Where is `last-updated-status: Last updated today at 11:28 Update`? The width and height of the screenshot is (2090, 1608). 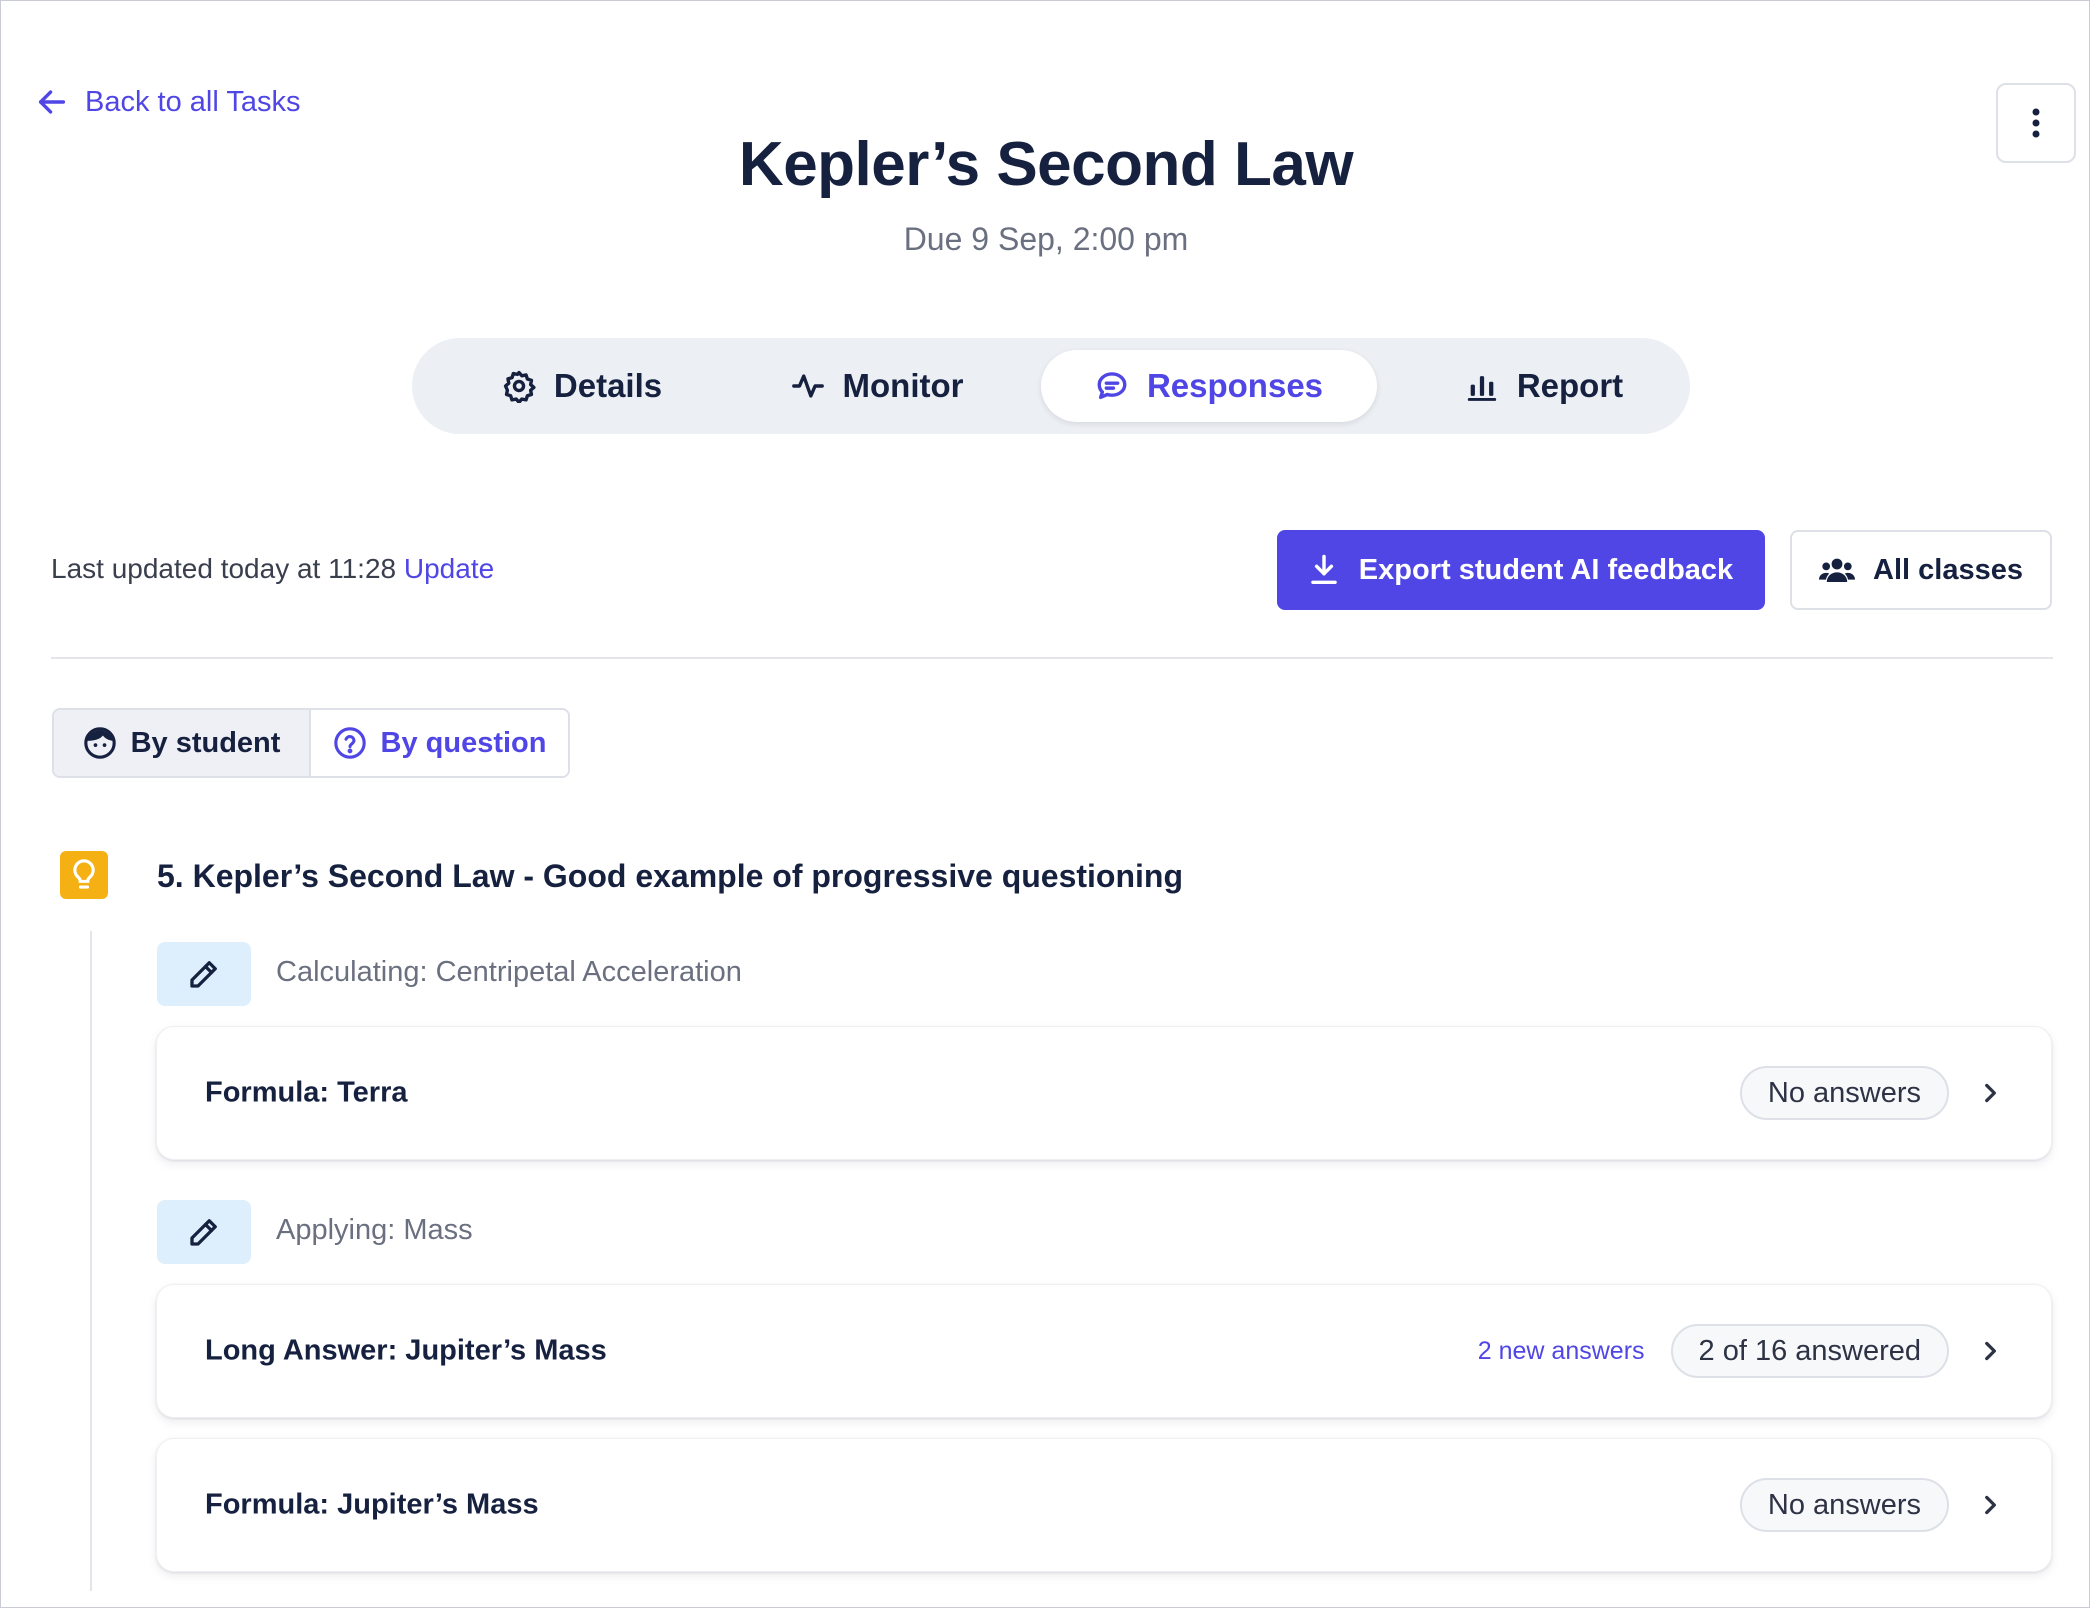
last-updated-status: Last updated today at 11:28 Update is located at coordinates (272, 569).